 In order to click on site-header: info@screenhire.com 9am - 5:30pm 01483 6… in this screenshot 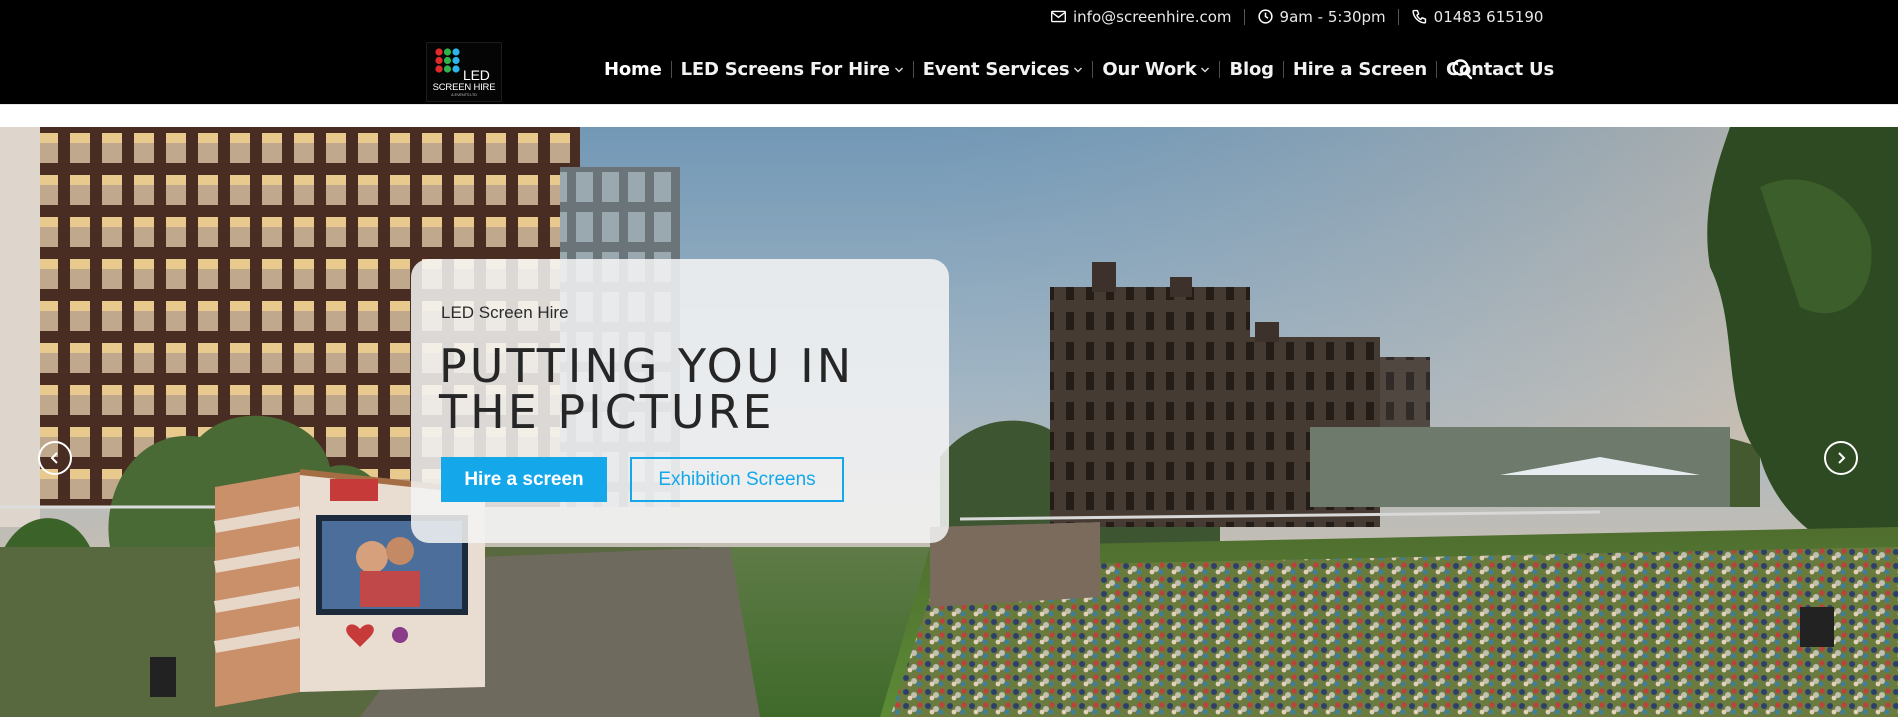, I will do `click(949, 52)`.